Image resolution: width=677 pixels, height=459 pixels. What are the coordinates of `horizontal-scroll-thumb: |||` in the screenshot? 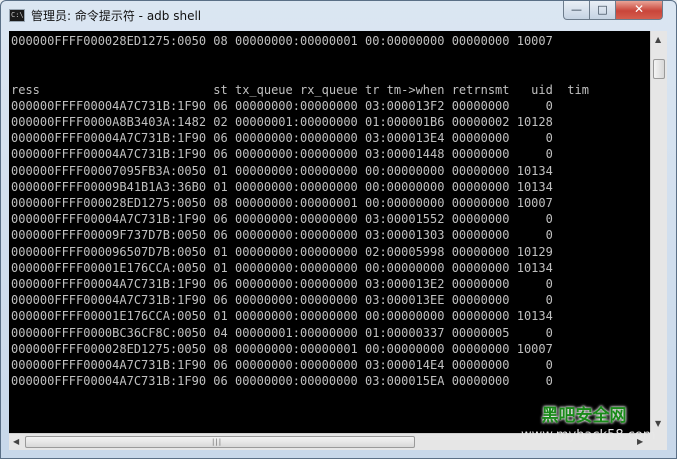 It's located at (220, 442).